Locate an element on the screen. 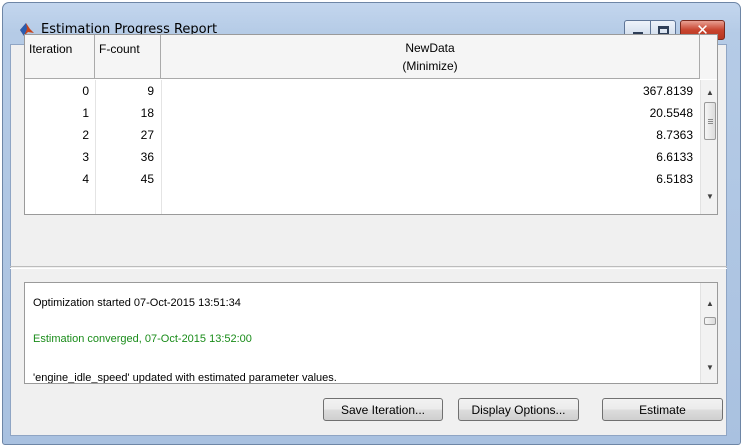 This screenshot has height=447, width=743. cell-fcount: 36 is located at coordinates (147, 157).